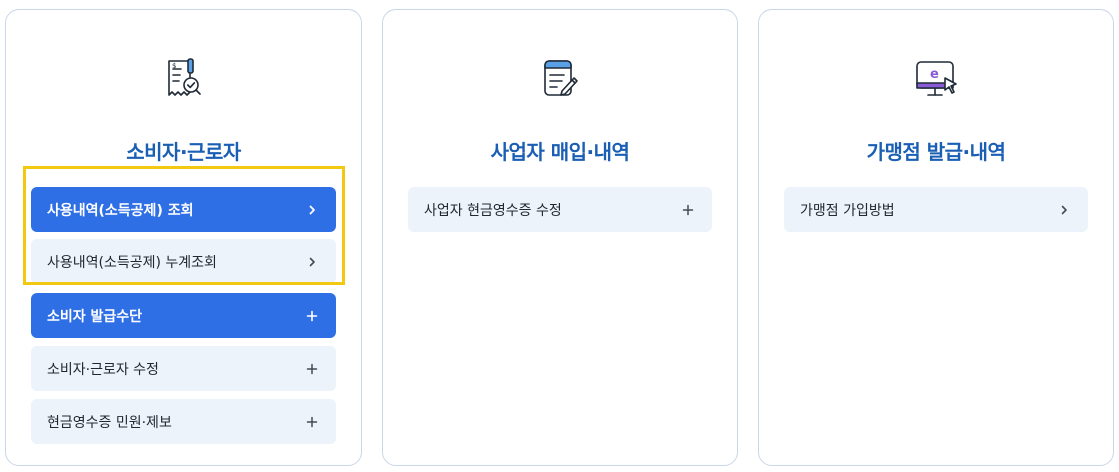  Describe the element at coordinates (560, 79) in the screenshot. I see `document-pencil-icon` at that location.